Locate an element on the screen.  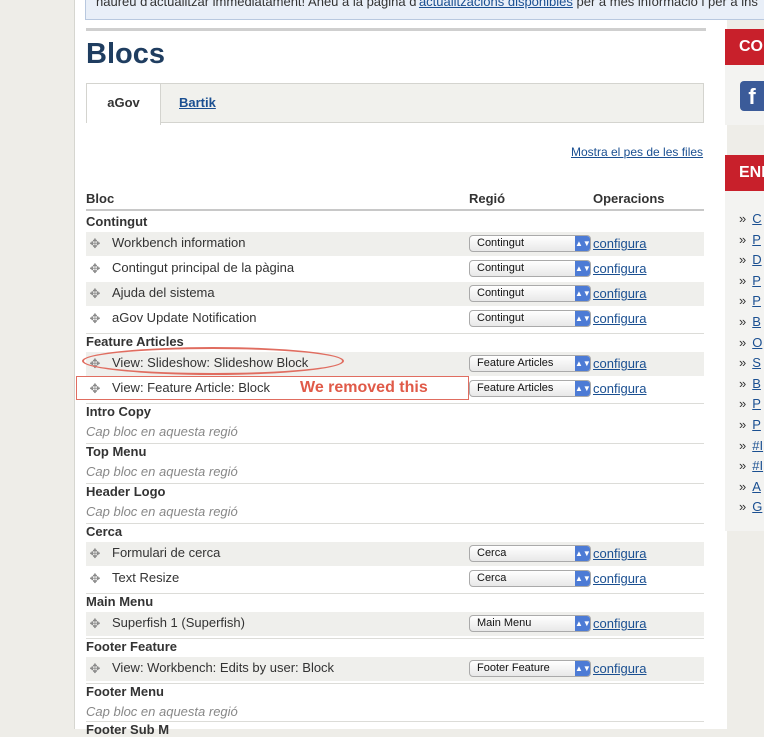
sidebar-link-label: A is located at coordinates (756, 486).